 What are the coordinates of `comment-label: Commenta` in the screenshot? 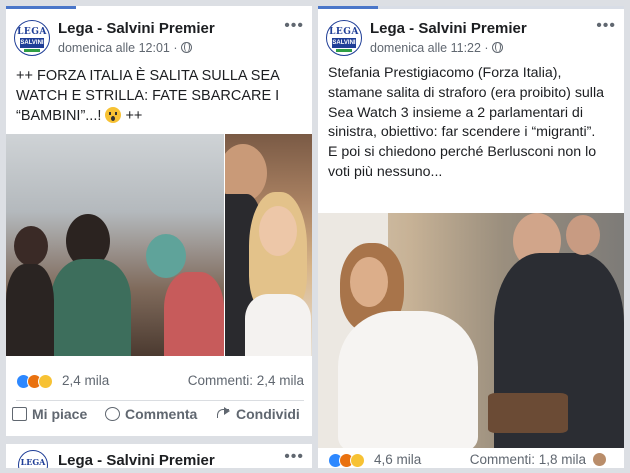 It's located at (161, 414).